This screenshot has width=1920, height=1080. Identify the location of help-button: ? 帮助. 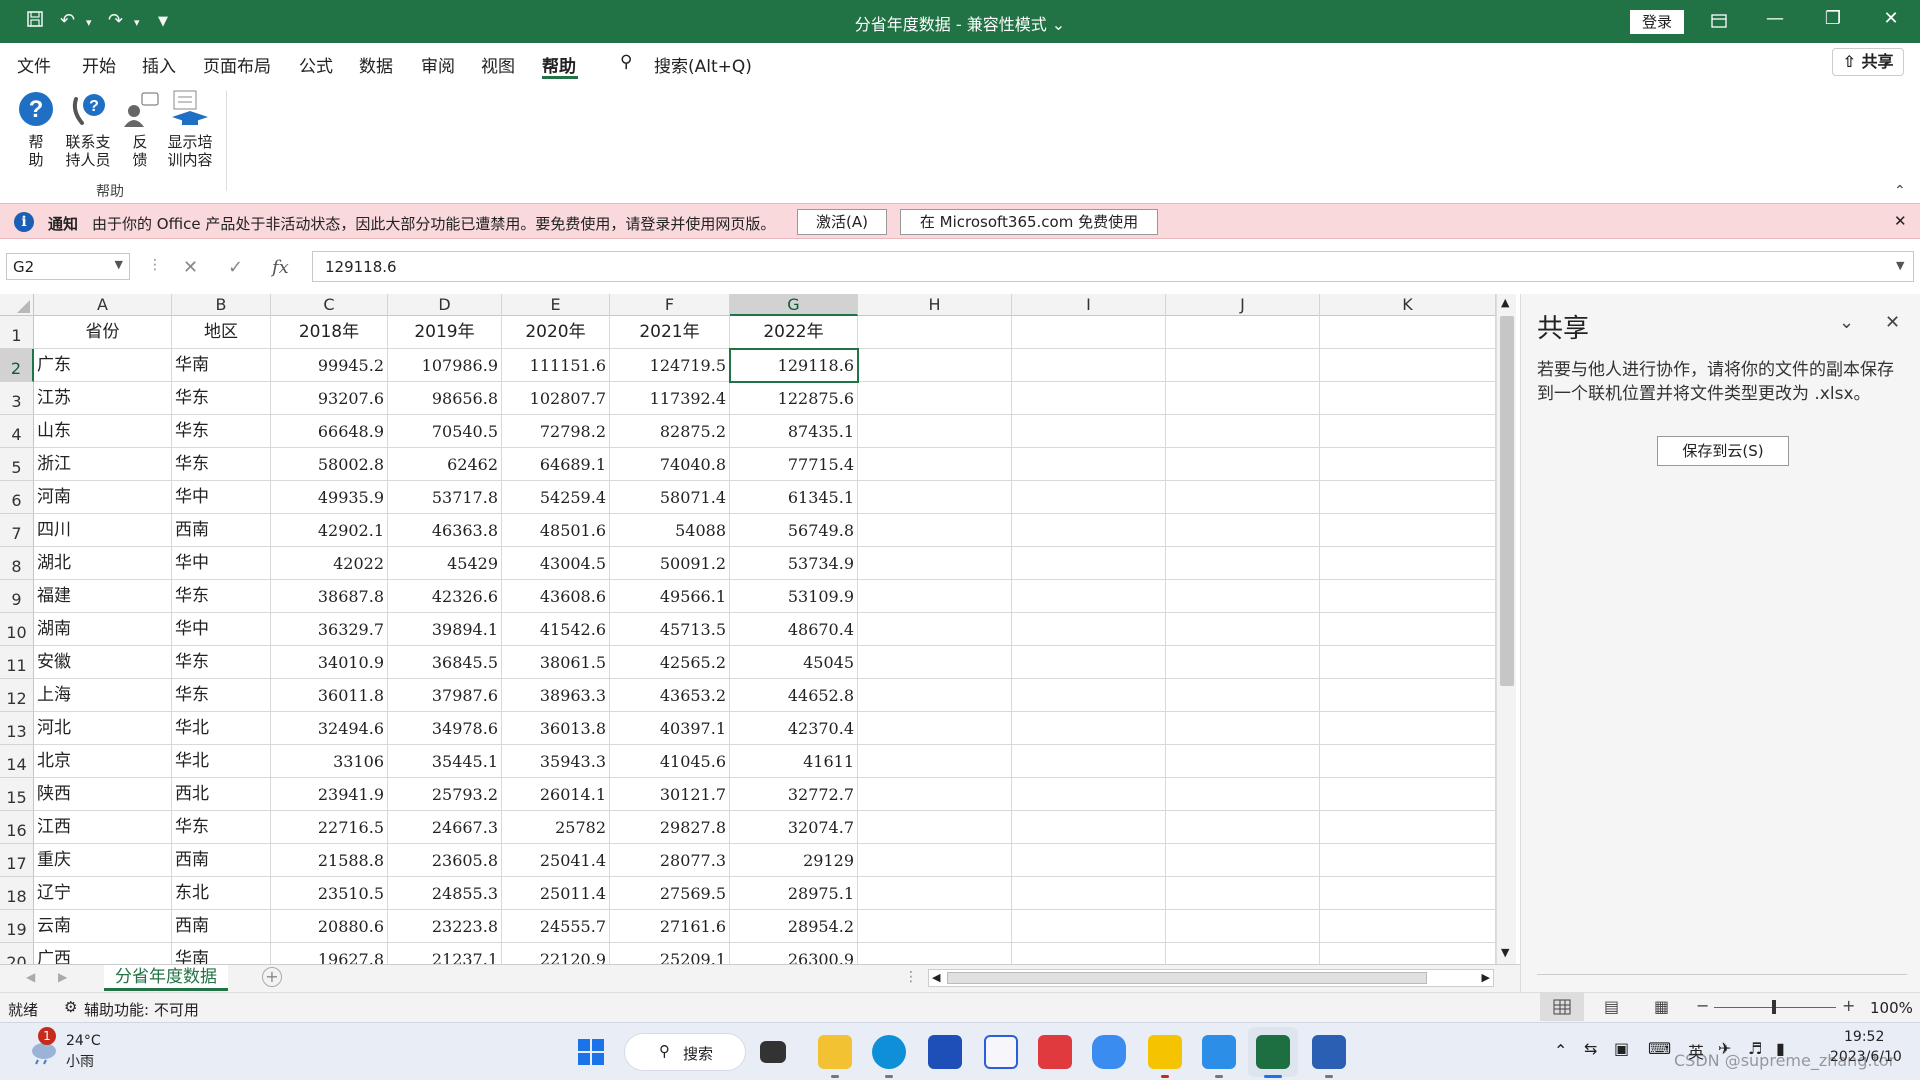
(36, 129).